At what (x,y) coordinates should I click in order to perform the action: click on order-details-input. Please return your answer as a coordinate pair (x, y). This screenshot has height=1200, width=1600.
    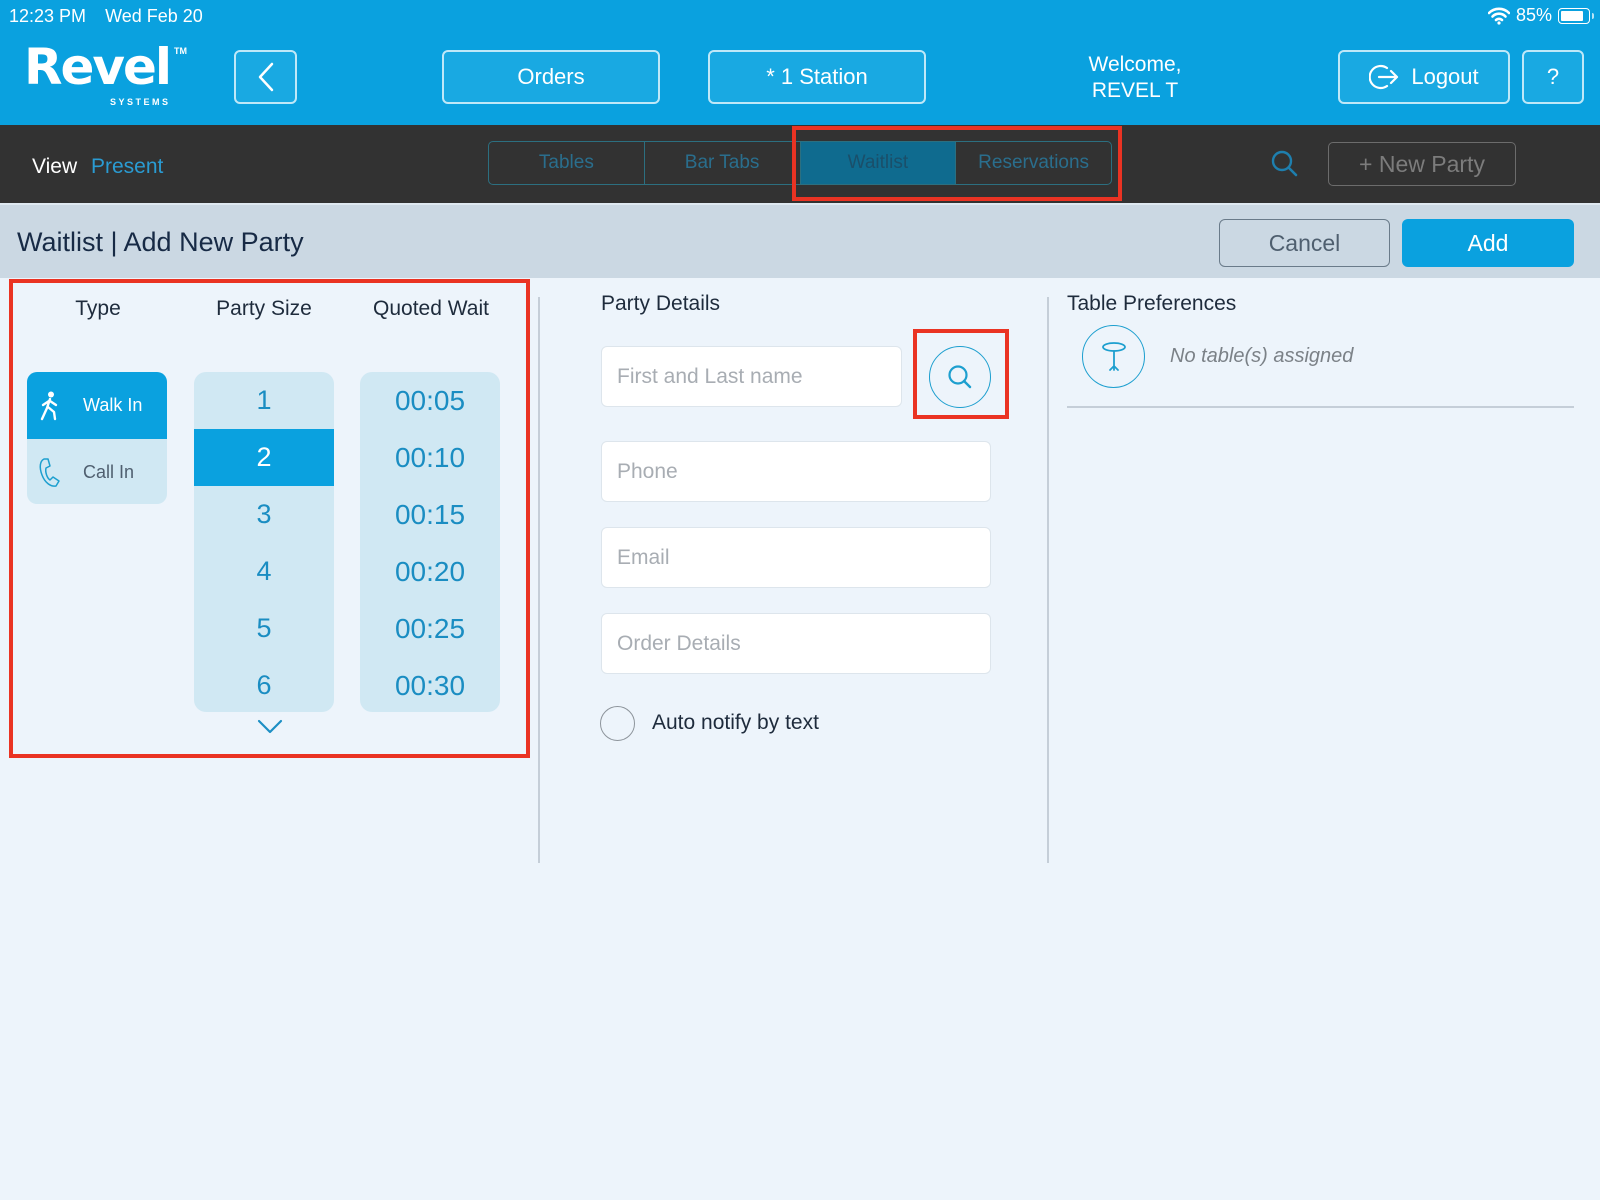
    Looking at the image, I should click on (796, 643).